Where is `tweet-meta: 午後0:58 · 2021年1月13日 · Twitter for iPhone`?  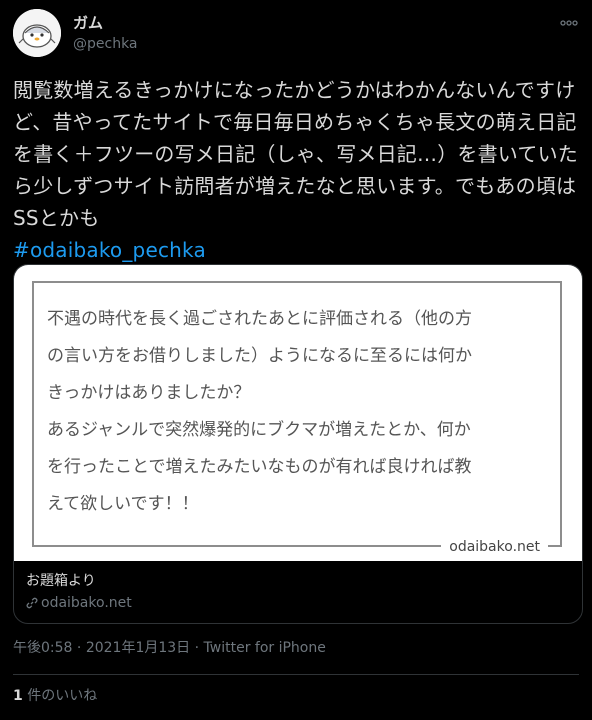 tweet-meta: 午後0:58 · 2021年1月13日 · Twitter for iPhone is located at coordinates (169, 648).